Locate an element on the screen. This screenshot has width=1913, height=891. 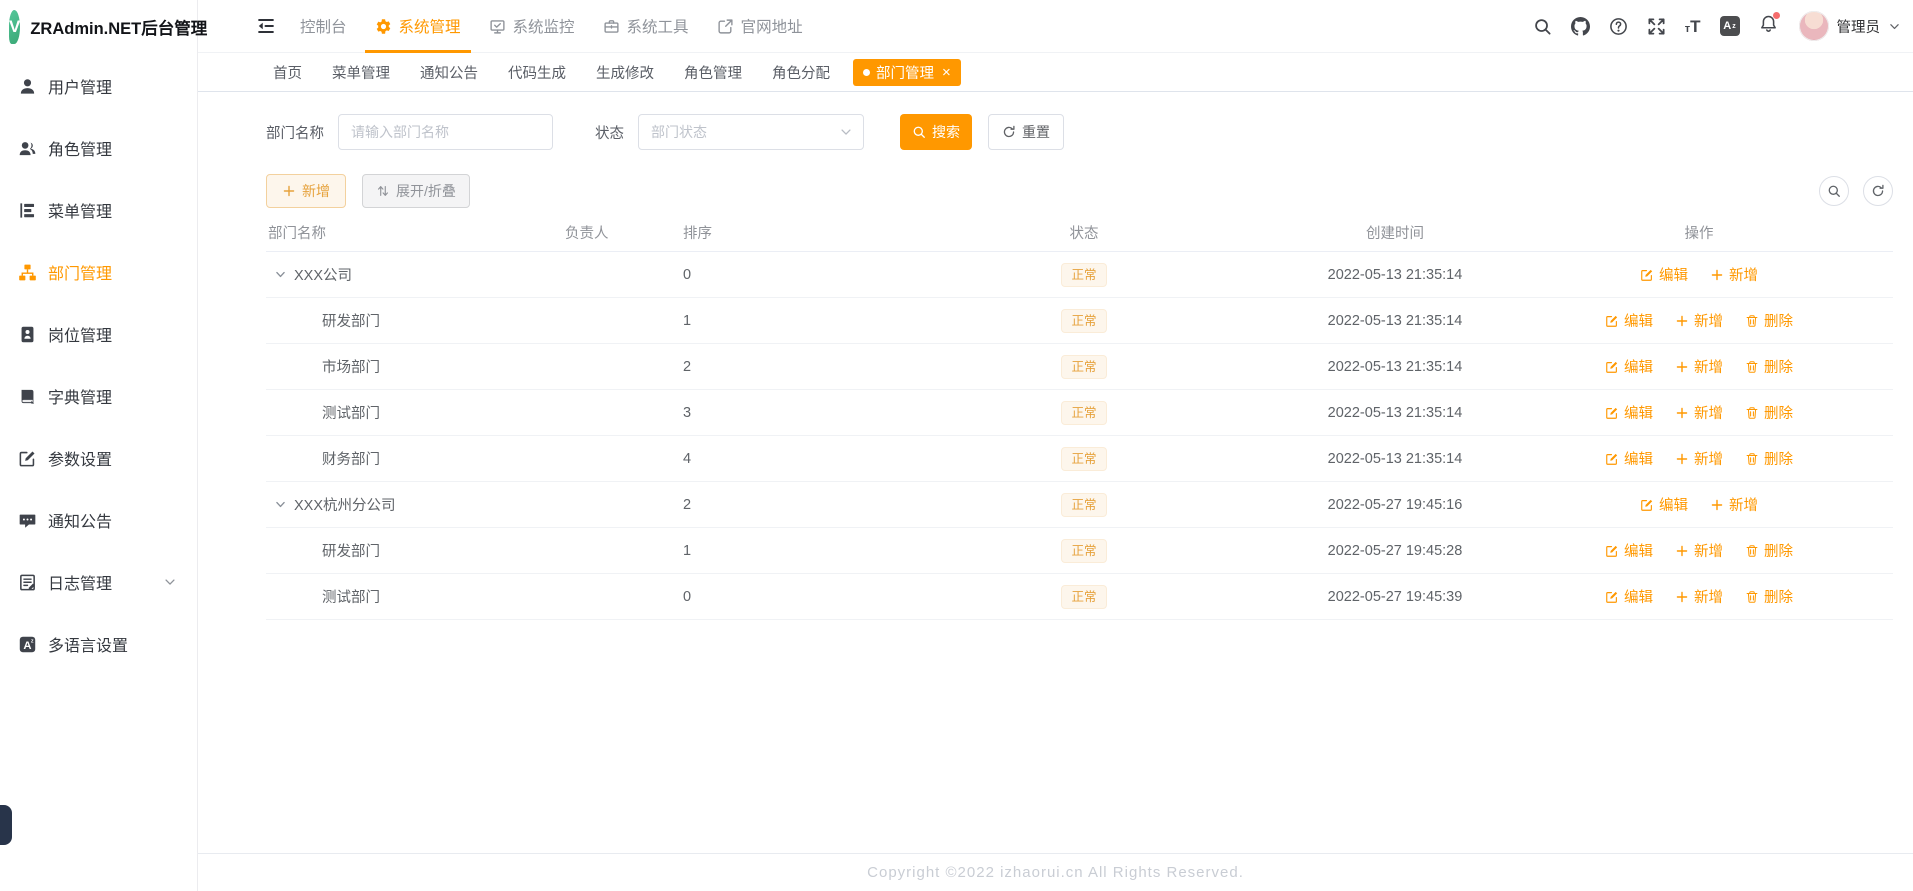
fullscreen-icon is located at coordinates (1656, 26).